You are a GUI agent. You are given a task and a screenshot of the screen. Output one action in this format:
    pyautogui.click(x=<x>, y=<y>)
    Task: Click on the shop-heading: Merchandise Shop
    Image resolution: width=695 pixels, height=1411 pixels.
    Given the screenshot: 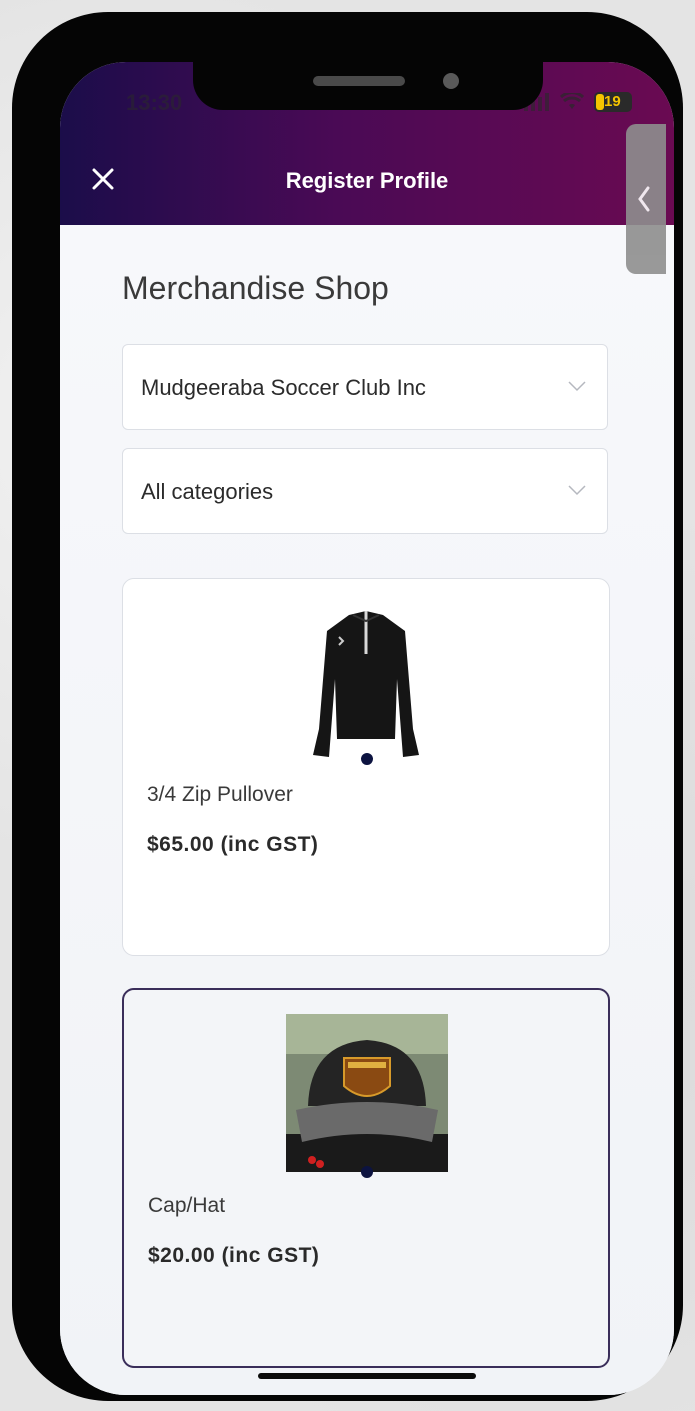 What is the action you would take?
    pyautogui.click(x=255, y=288)
    